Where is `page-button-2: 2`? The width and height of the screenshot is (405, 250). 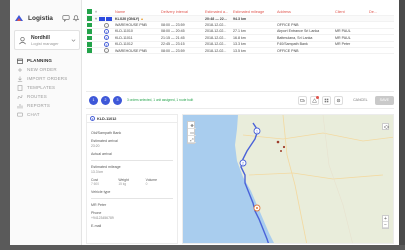
page-button-2: 2 is located at coordinates (105, 100).